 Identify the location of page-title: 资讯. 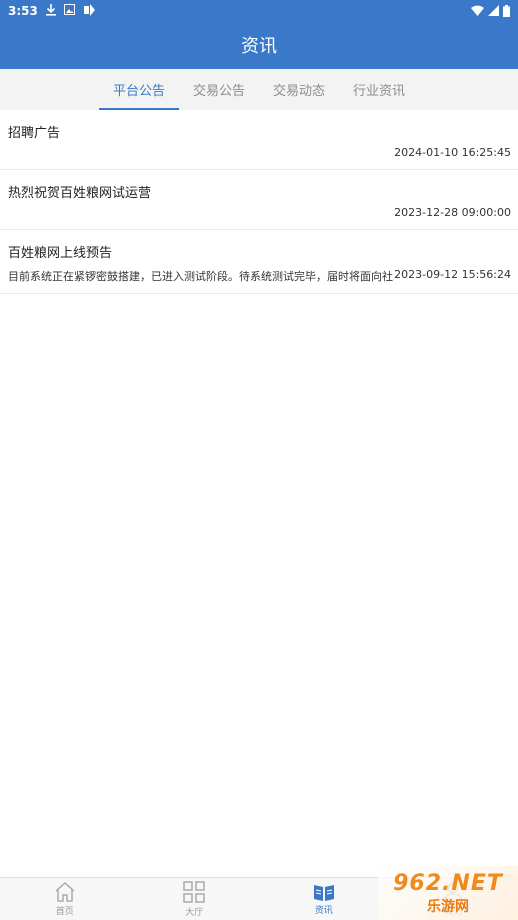
(259, 46).